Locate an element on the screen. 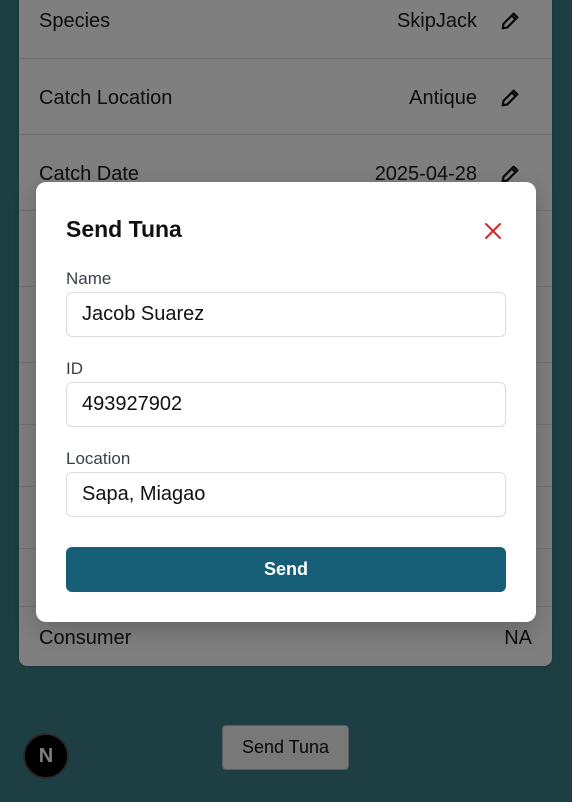  id-field is located at coordinates (286, 404).